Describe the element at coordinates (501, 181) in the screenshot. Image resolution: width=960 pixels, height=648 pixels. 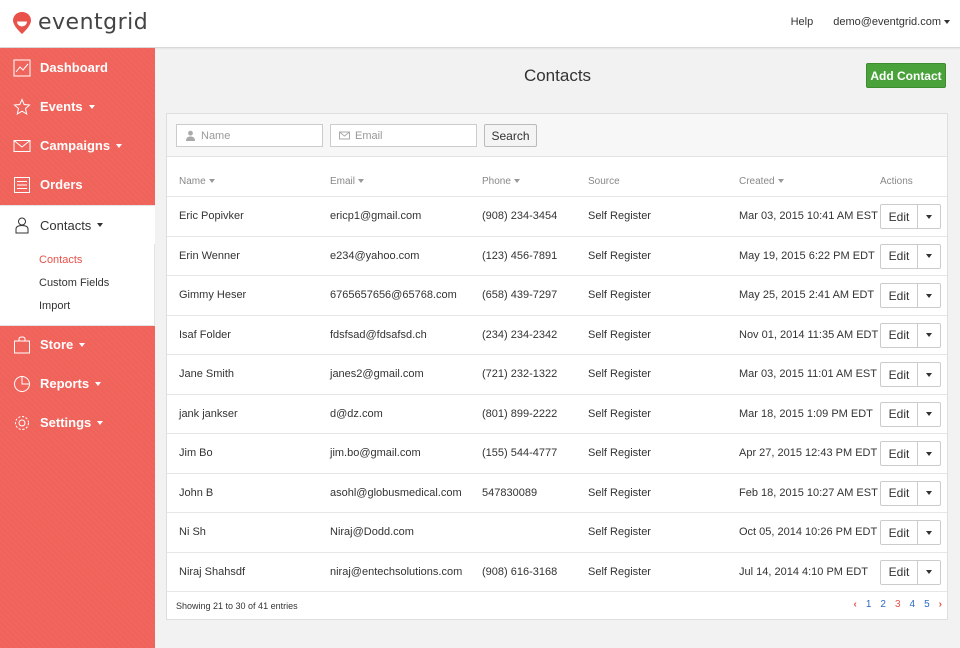
I see `column-header-phone: Phone` at that location.